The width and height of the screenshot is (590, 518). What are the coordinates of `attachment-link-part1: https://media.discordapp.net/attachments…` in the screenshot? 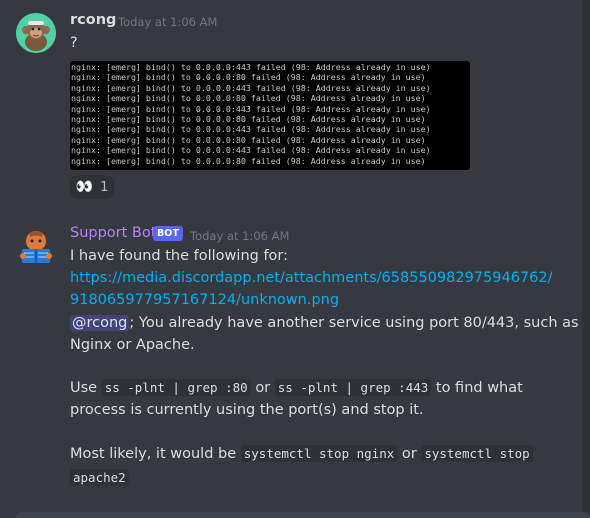 It's located at (311, 278).